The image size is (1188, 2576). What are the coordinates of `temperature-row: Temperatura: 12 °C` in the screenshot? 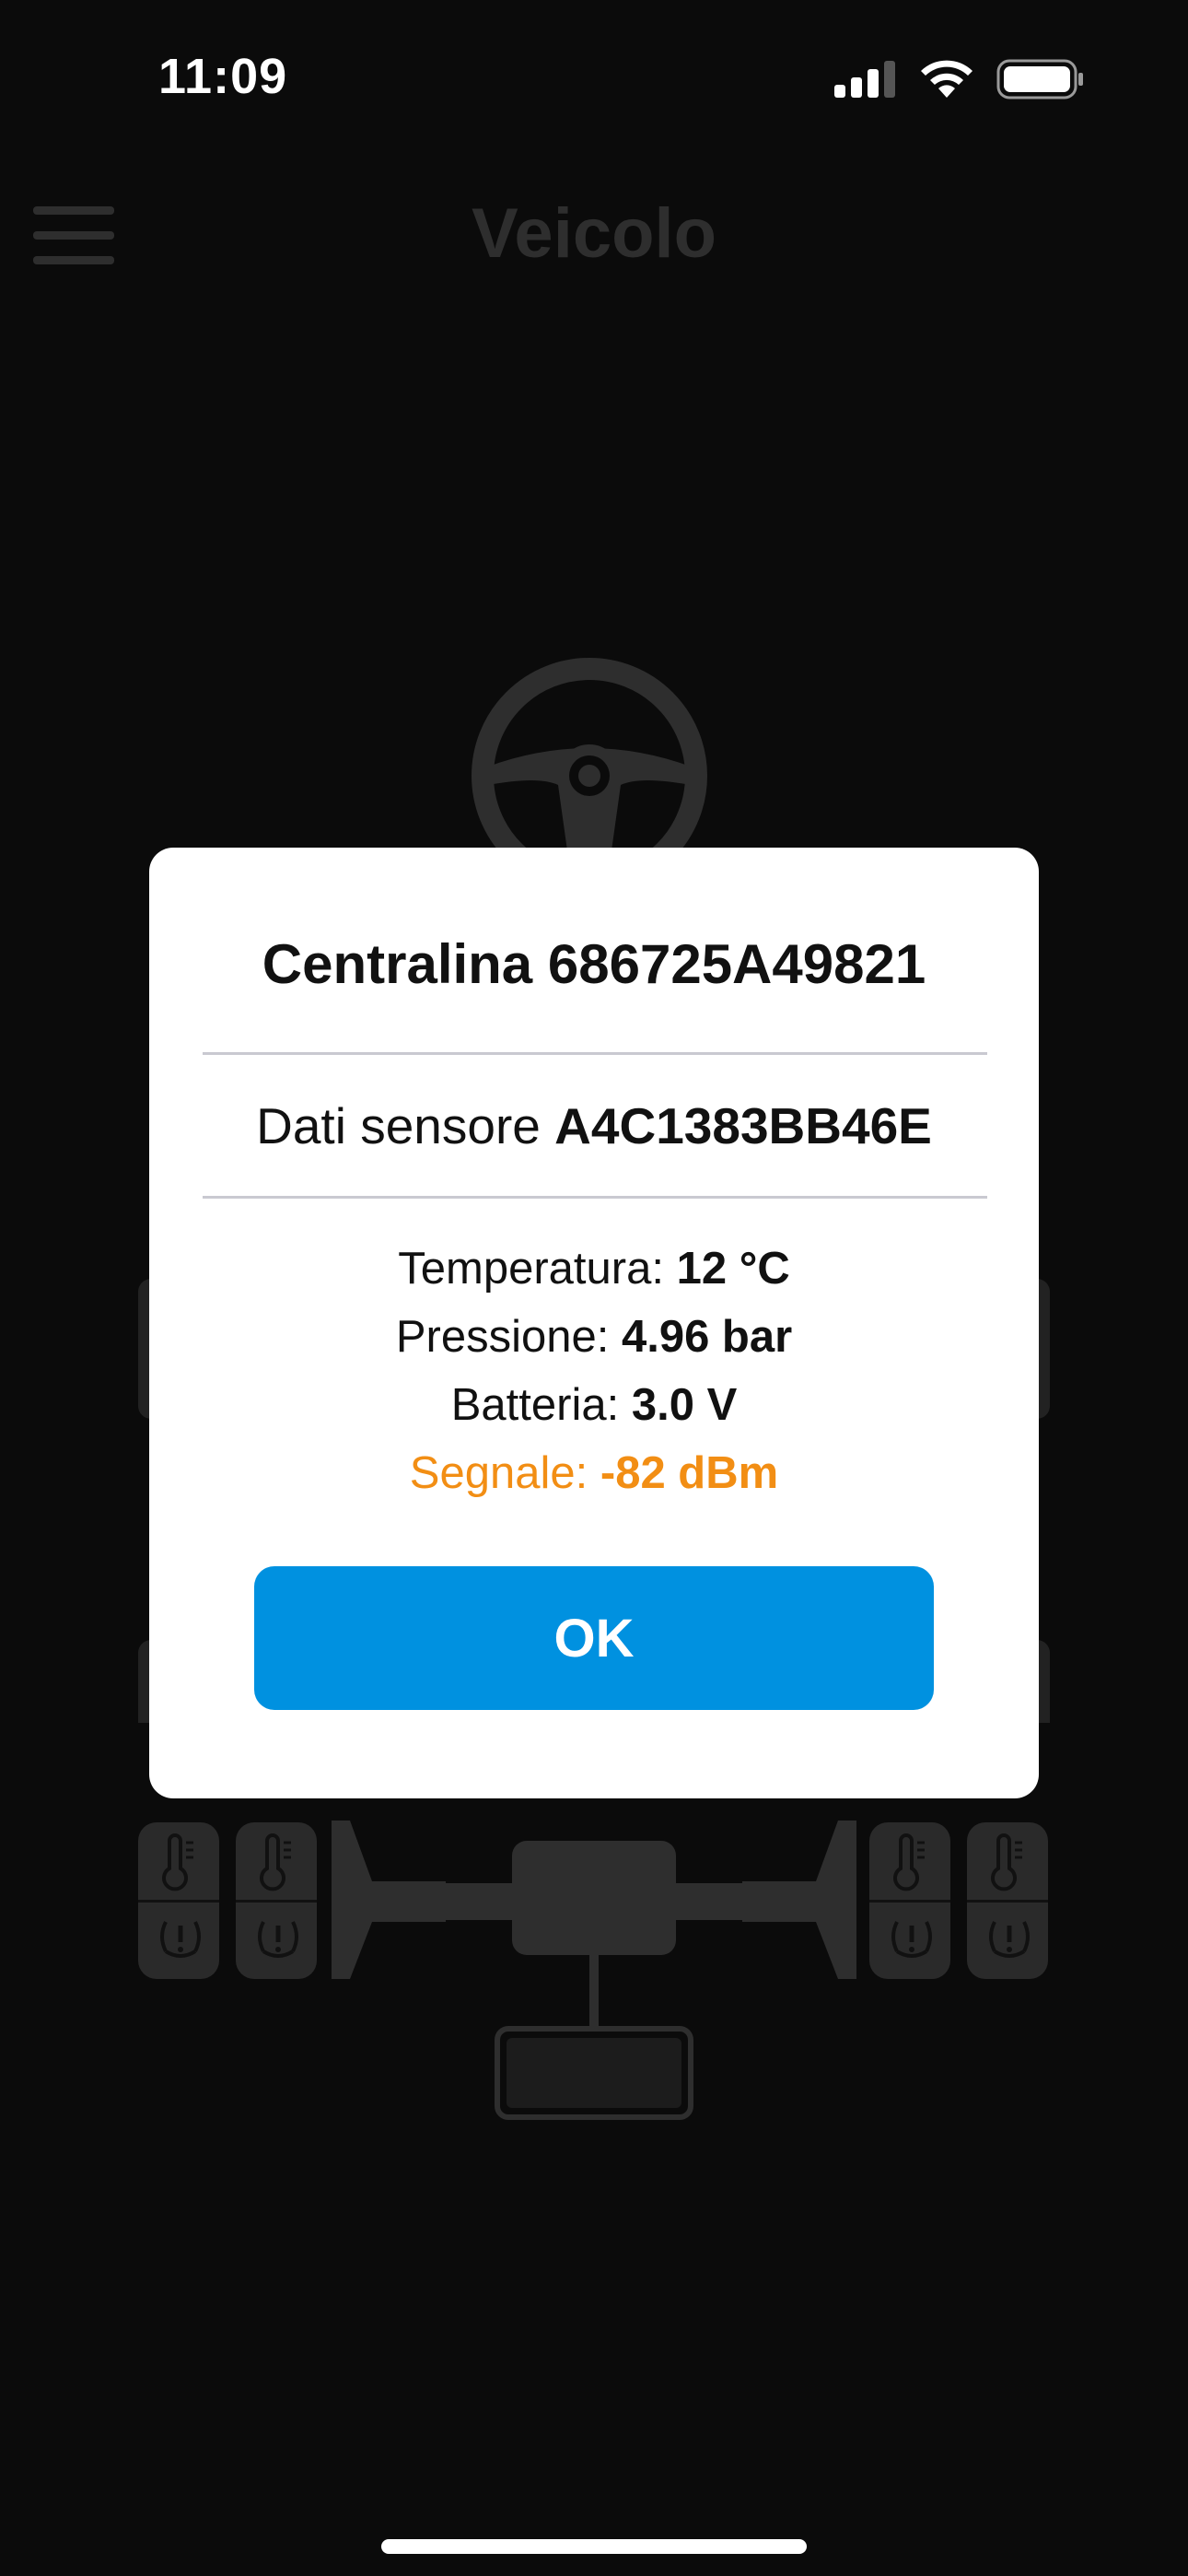 It's located at (594, 1269).